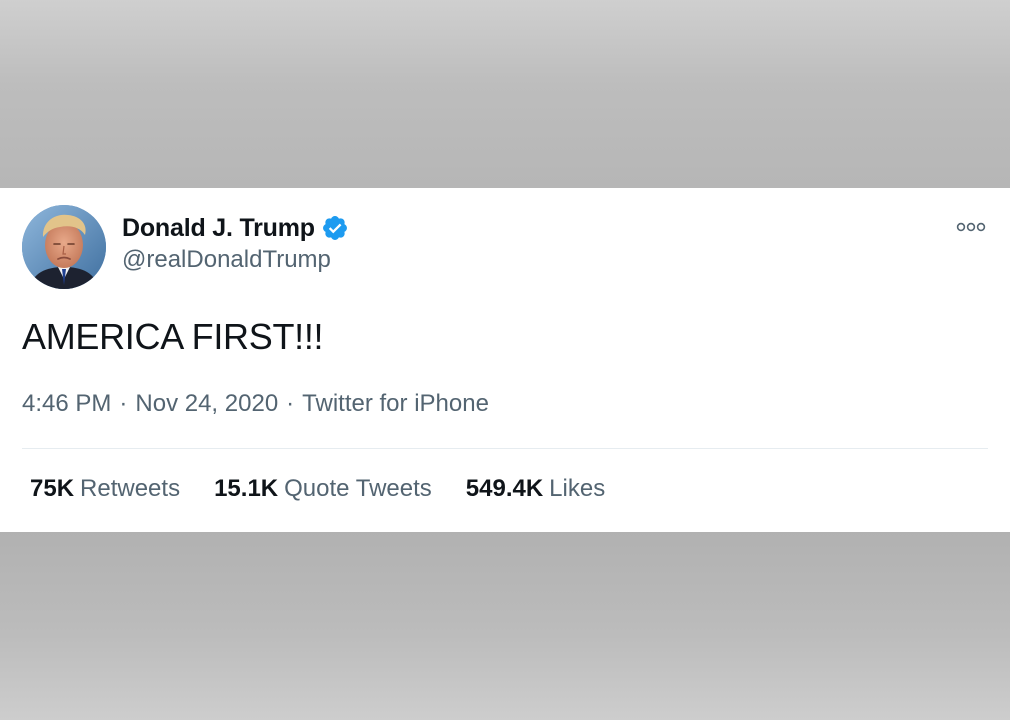 The image size is (1010, 720). Describe the element at coordinates (334, 228) in the screenshot. I see `verified-badge-icon` at that location.